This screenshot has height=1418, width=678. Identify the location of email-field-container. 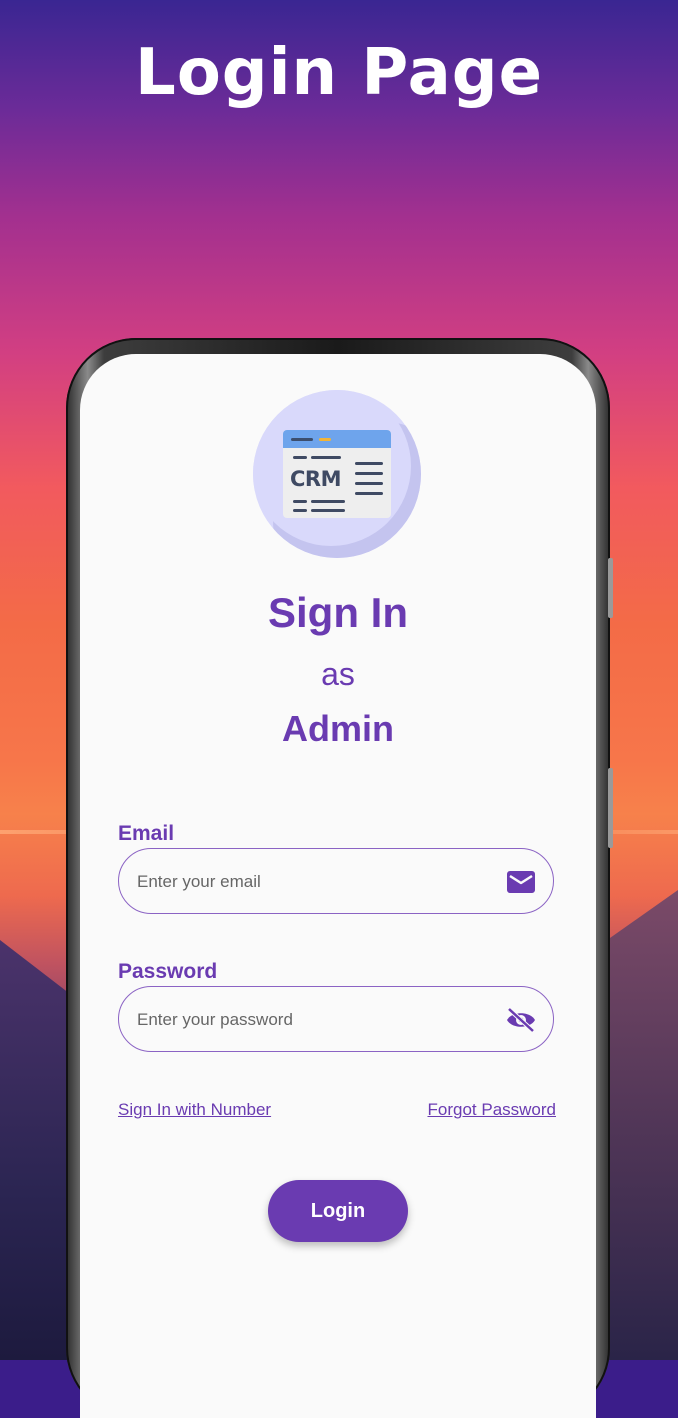
(336, 881).